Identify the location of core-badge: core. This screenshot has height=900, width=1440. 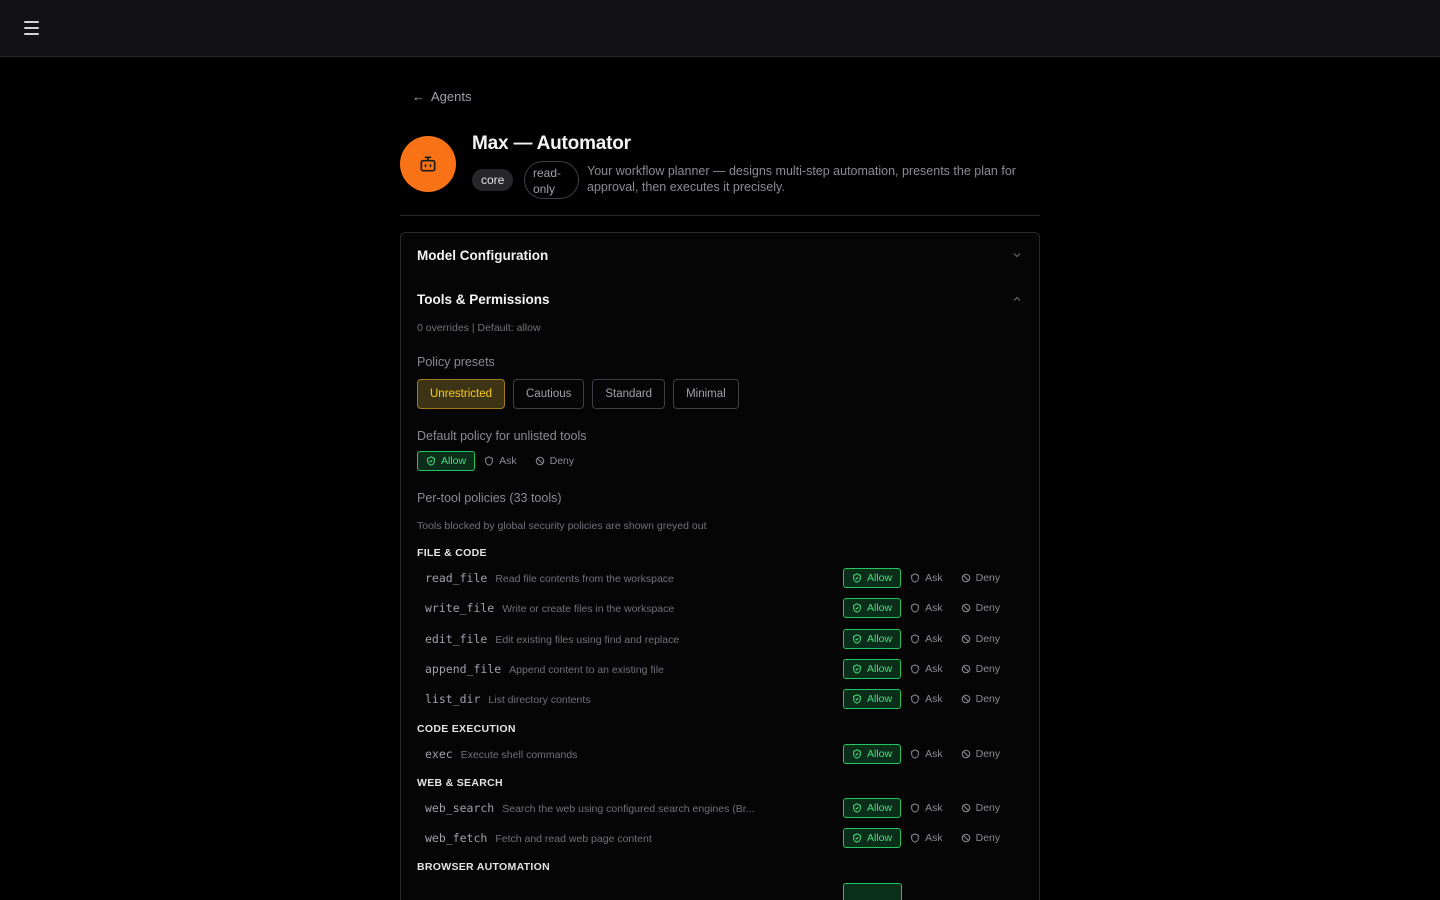
(493, 180).